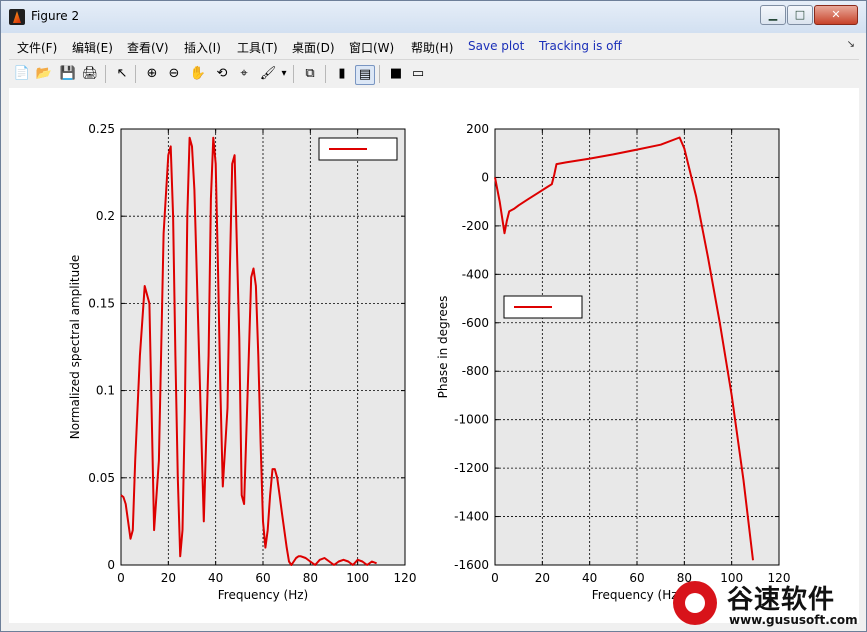 Image resolution: width=867 pixels, height=632 pixels. I want to click on menu-insert: 插入(I), so click(202, 47).